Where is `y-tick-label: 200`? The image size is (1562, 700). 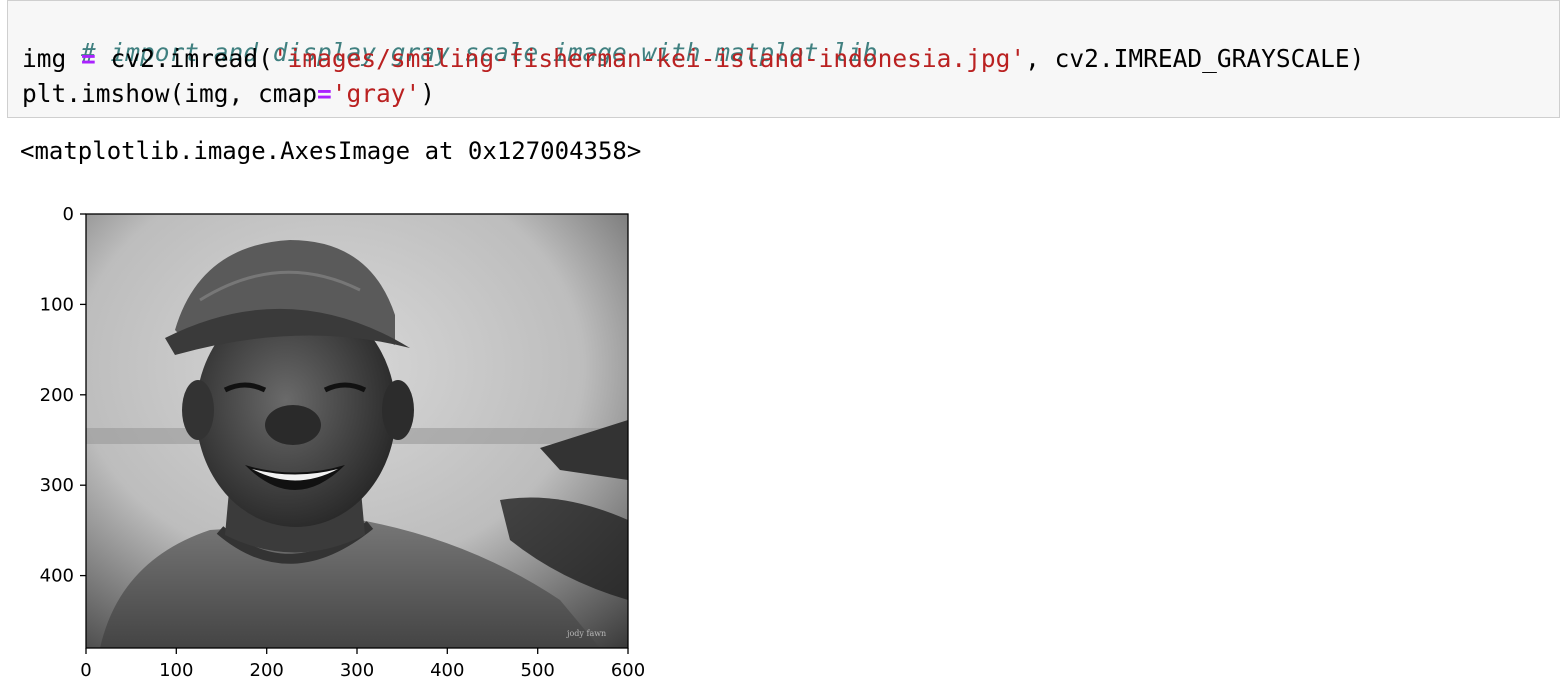
y-tick-label: 200 is located at coordinates (57, 395).